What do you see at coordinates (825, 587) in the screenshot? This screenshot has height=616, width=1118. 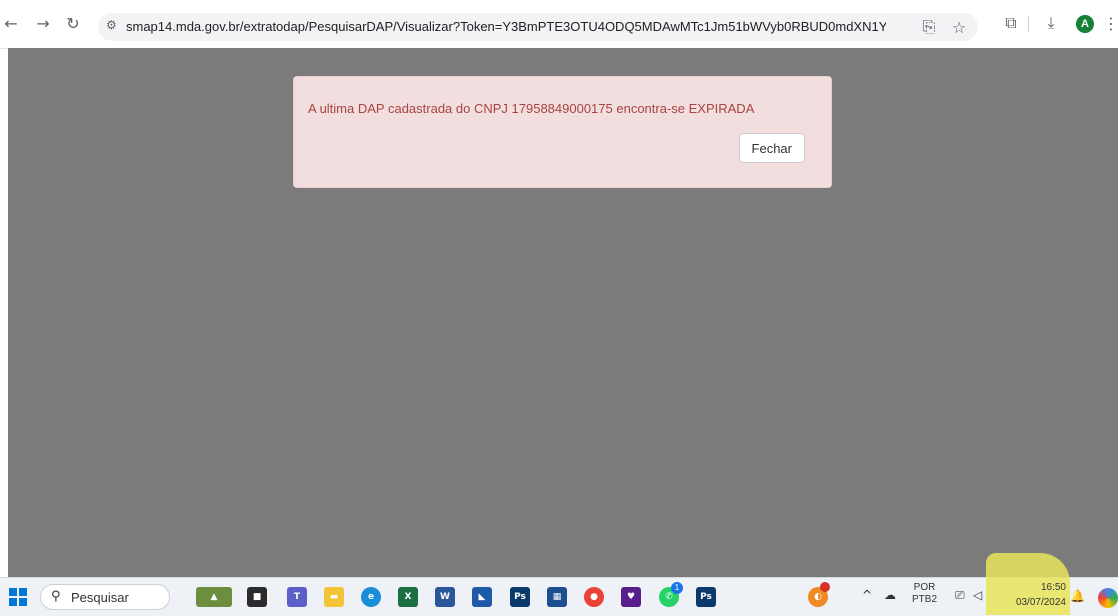 I see `alert-badge` at bounding box center [825, 587].